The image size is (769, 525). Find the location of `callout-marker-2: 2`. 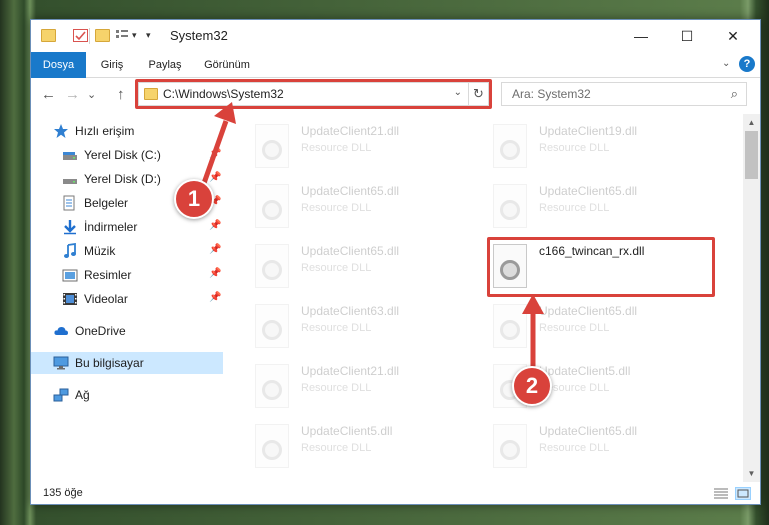

callout-marker-2: 2 is located at coordinates (532, 386).